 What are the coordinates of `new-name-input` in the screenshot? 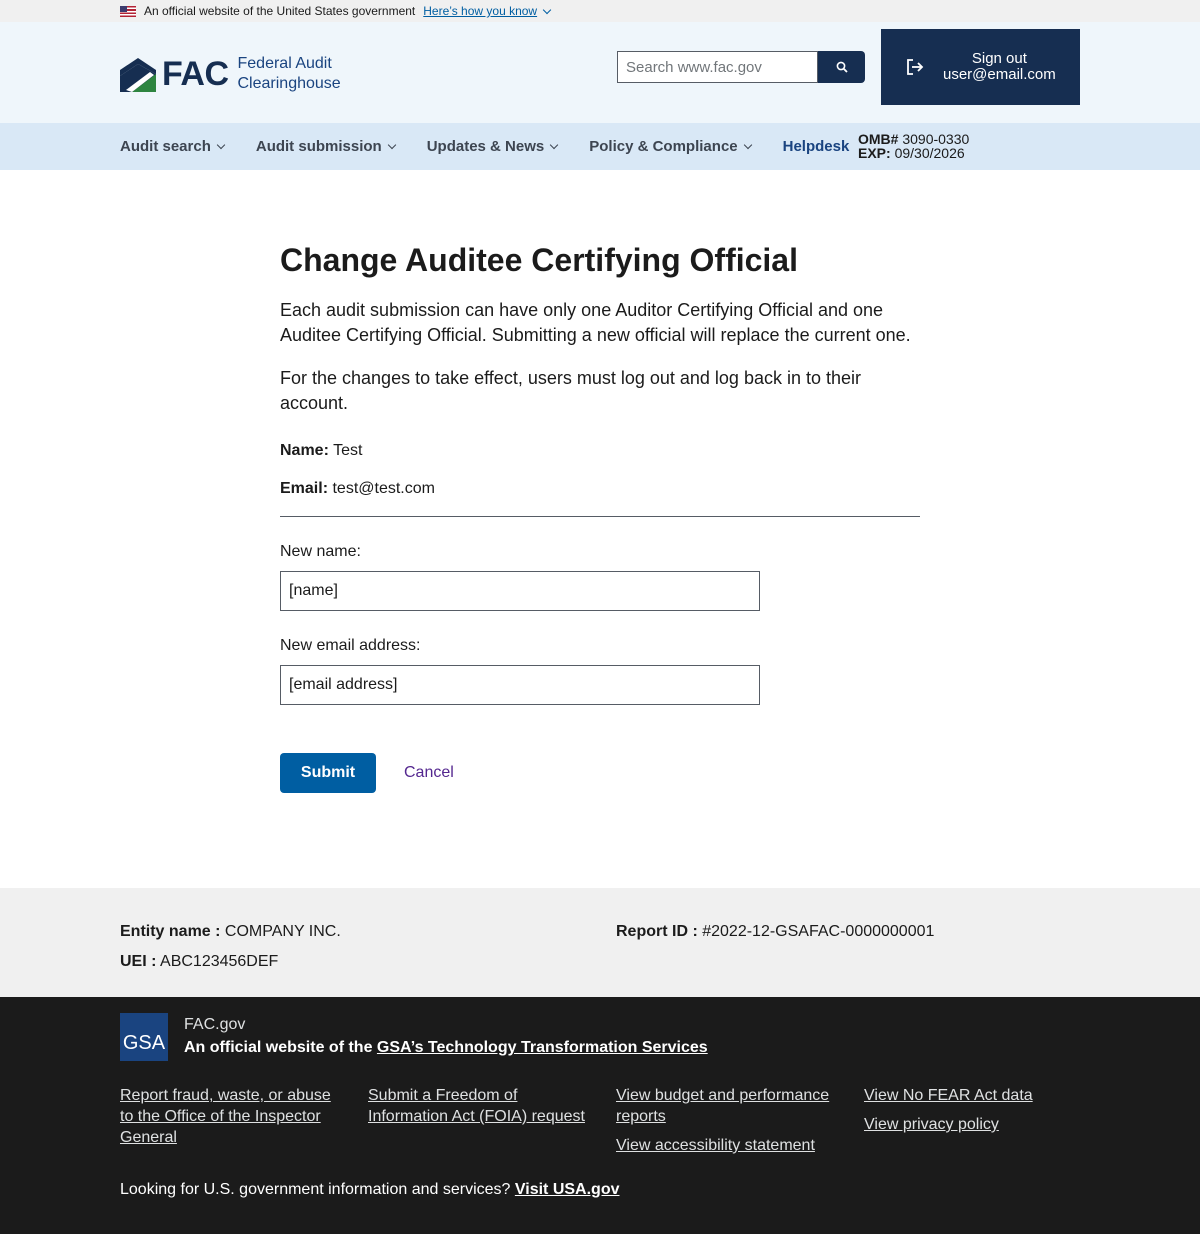 It's located at (520, 591).